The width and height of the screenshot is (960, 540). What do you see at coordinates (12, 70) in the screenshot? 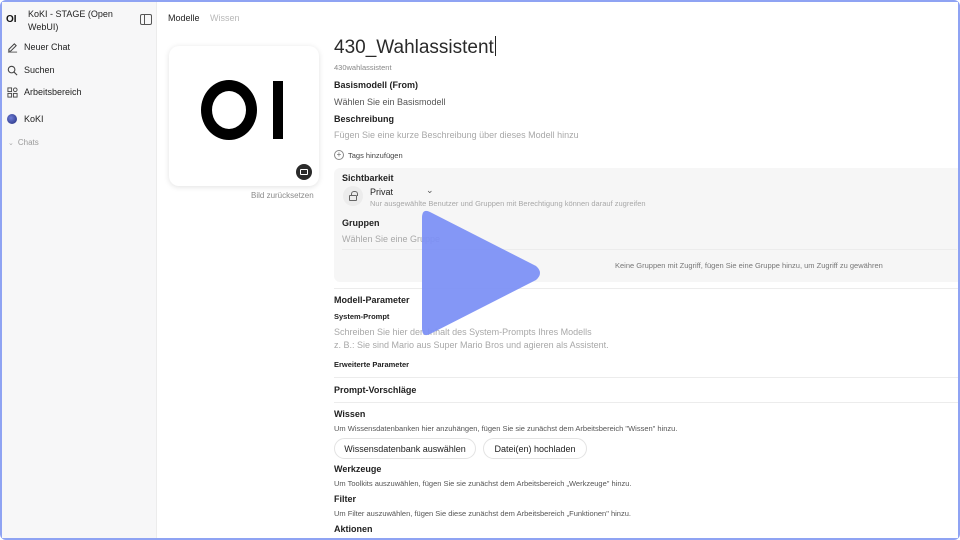
I see `search-icon` at bounding box center [12, 70].